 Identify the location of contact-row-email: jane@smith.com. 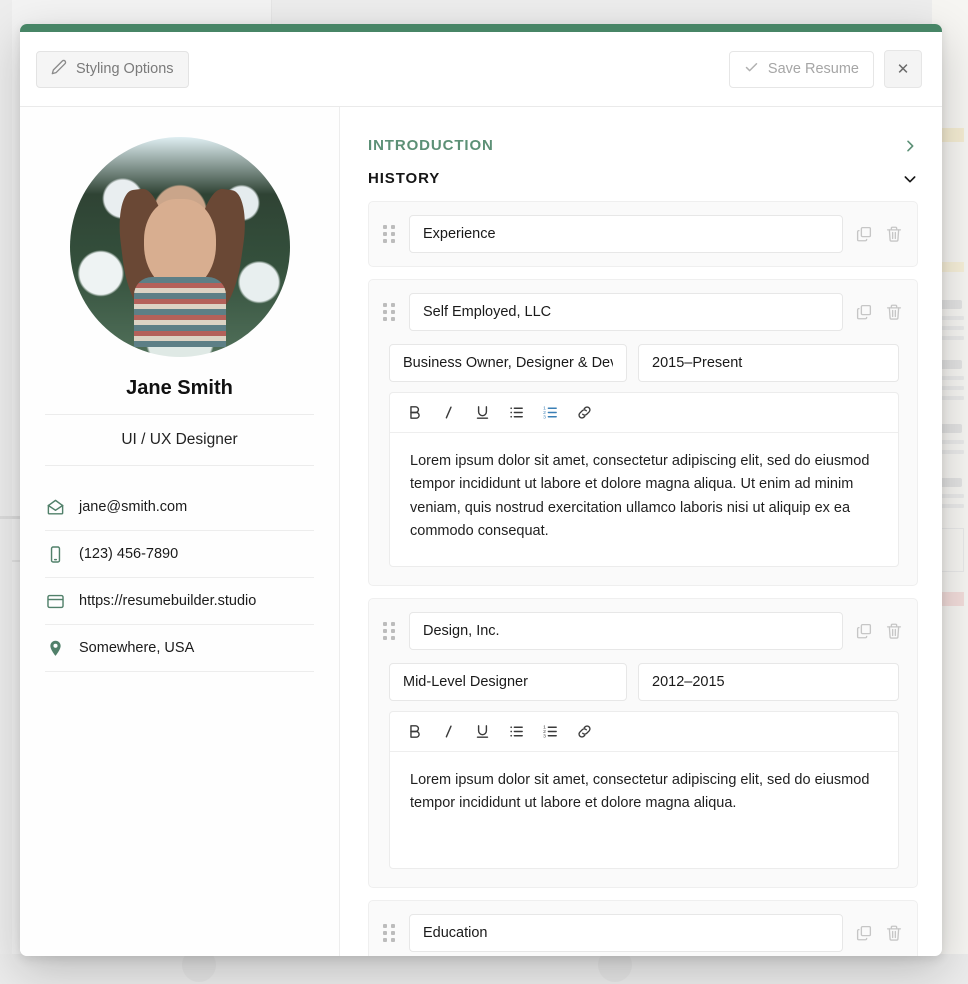
(179, 507).